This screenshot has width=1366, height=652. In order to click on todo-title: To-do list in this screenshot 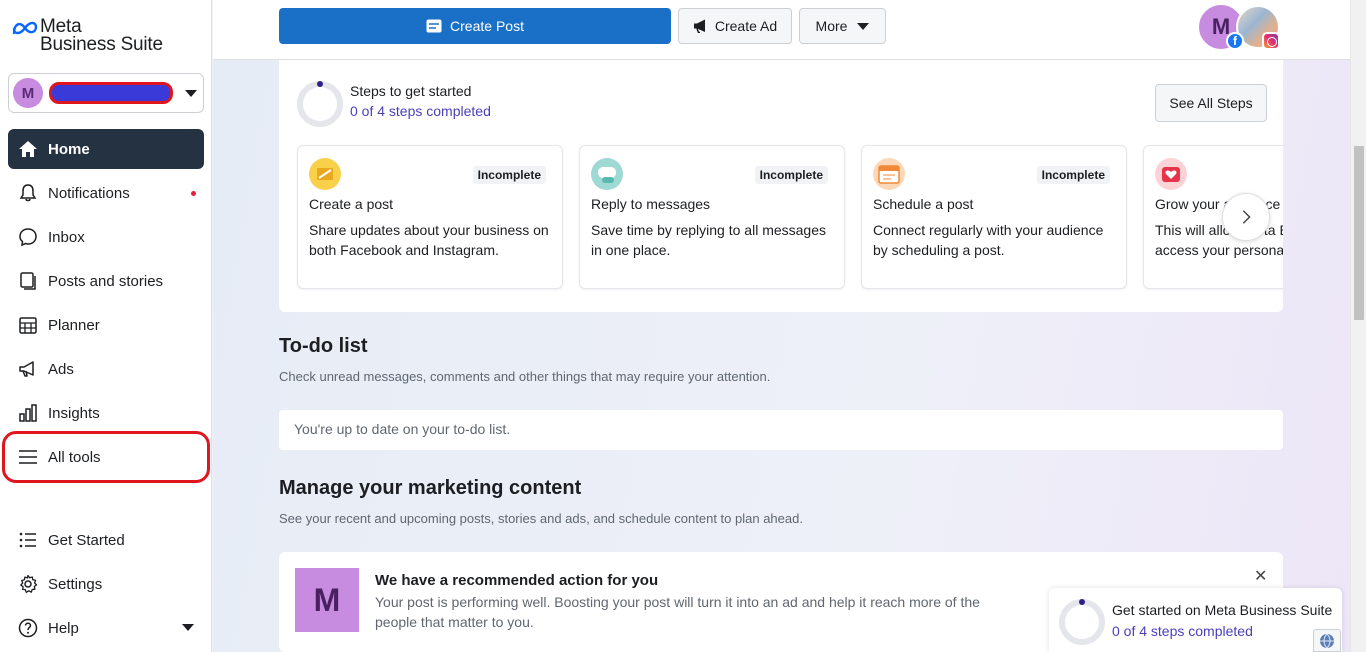, I will do `click(323, 346)`.